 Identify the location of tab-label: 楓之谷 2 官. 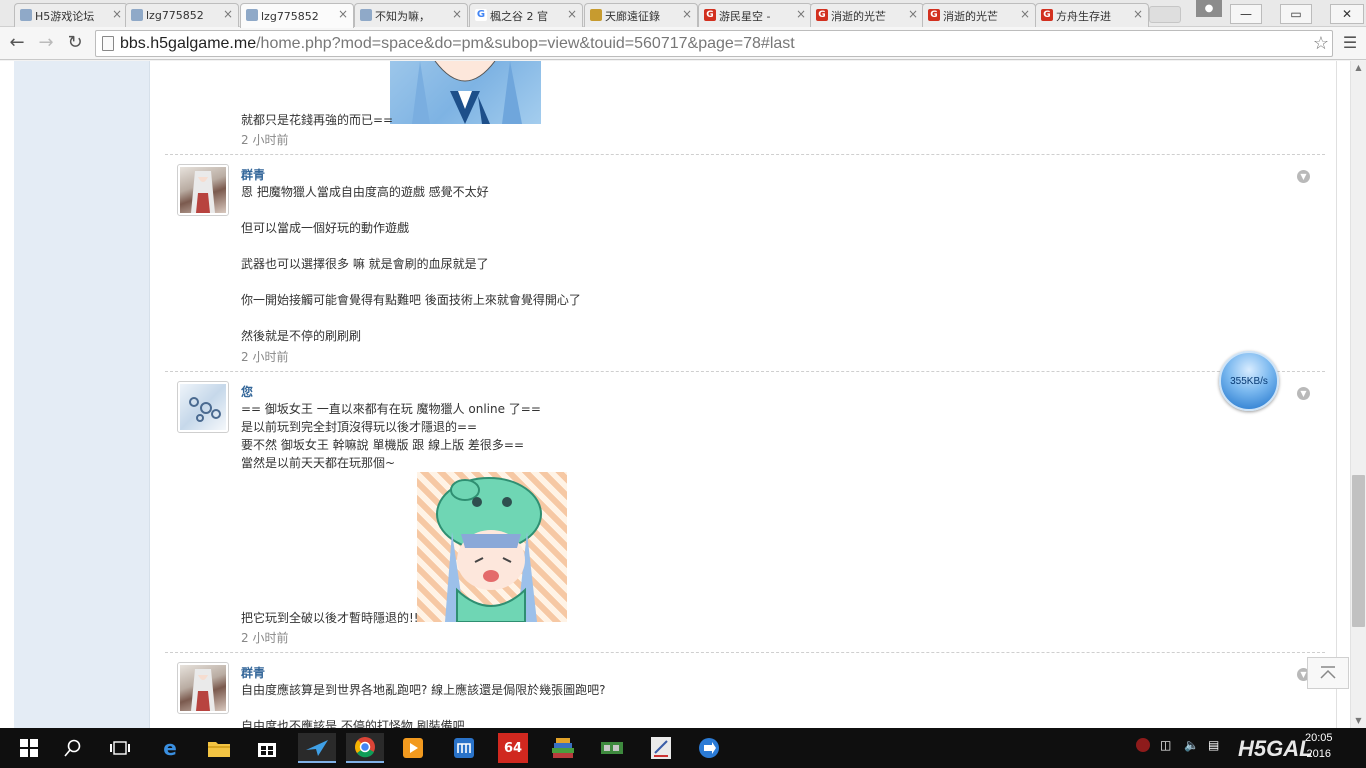
(519, 16).